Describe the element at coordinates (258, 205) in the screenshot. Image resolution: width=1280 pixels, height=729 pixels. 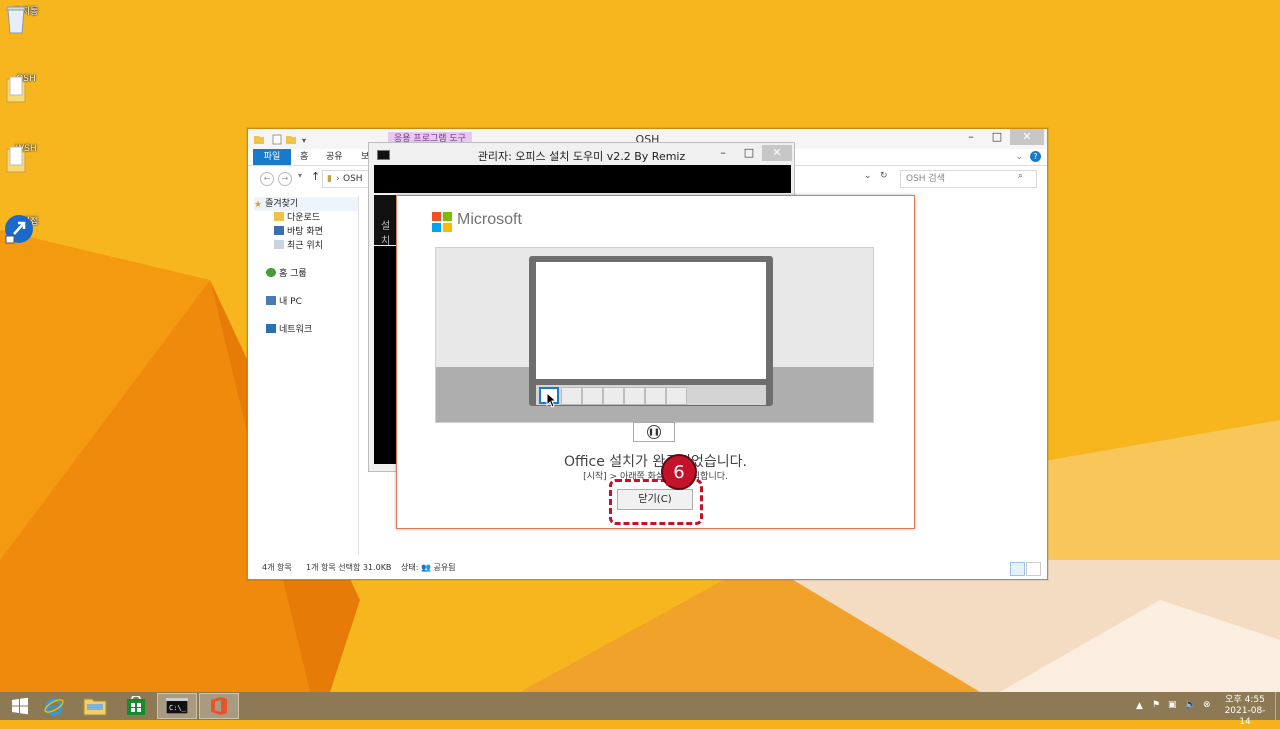
I see `star-icon: ★` at that location.